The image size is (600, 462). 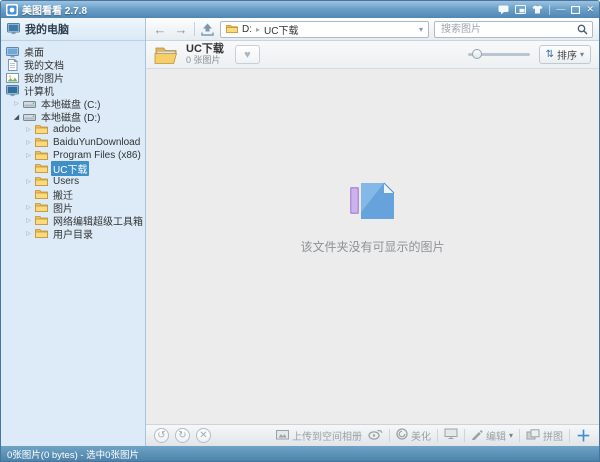 I want to click on thumbnail-size-slider, so click(x=498, y=54).